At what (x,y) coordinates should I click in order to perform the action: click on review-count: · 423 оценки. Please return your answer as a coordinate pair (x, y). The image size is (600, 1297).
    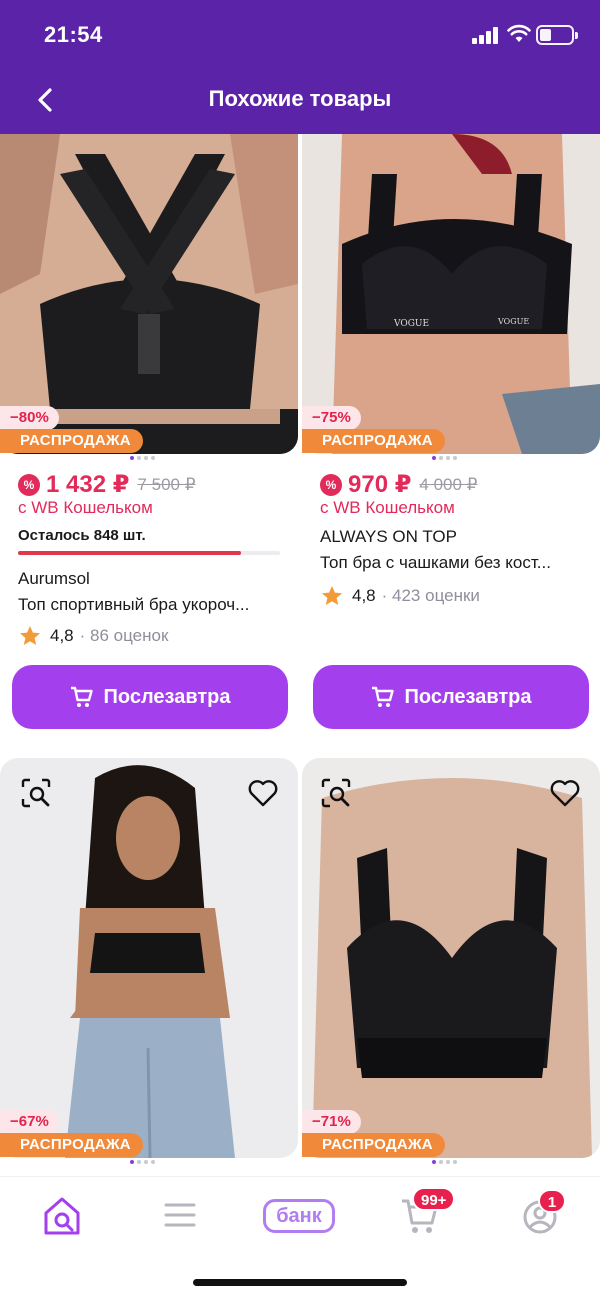
    Looking at the image, I should click on (430, 595).